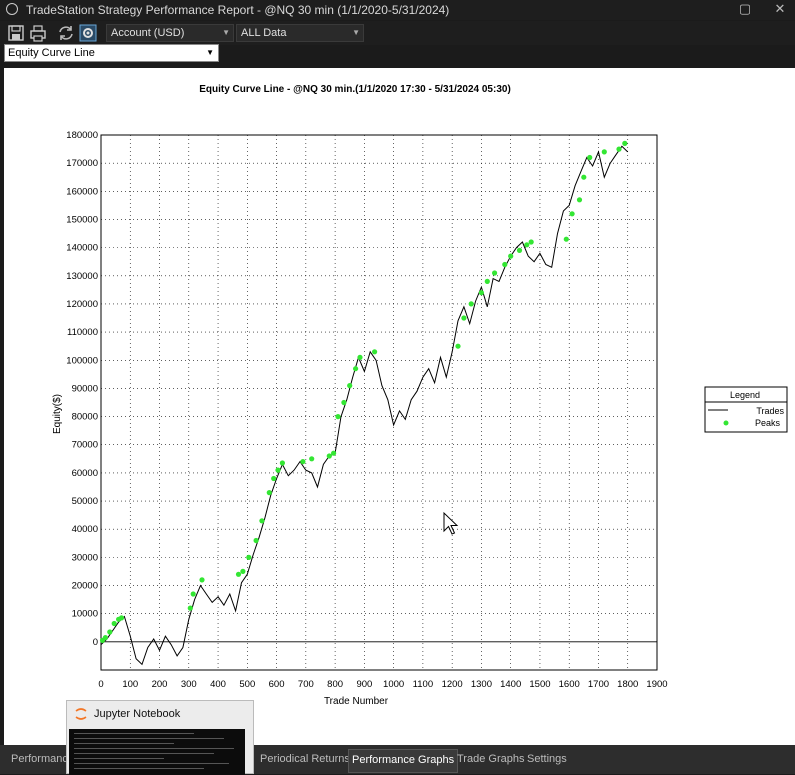 The width and height of the screenshot is (795, 775). Describe the element at coordinates (95, 642) in the screenshot. I see `y-tick-label: 0` at that location.